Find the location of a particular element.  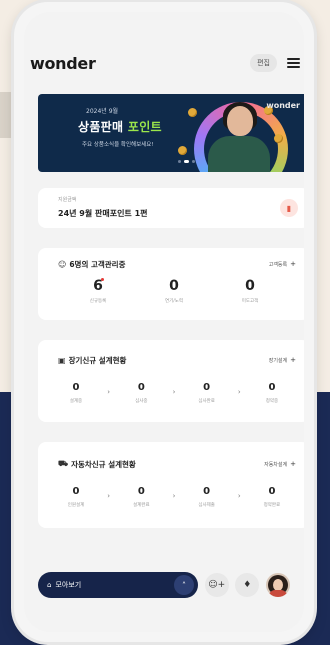

app-header: wonder 편집 is located at coordinates (165, 63).